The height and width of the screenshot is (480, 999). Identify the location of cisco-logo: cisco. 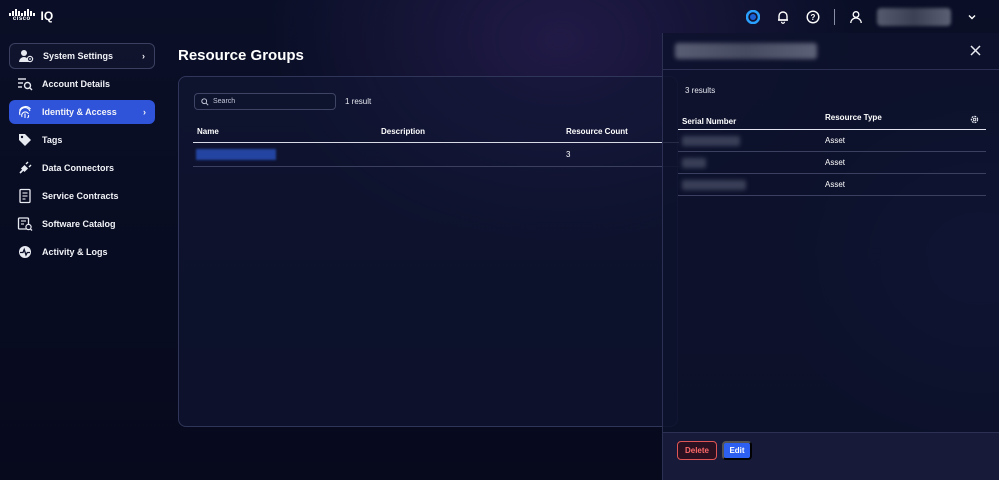
(22, 16).